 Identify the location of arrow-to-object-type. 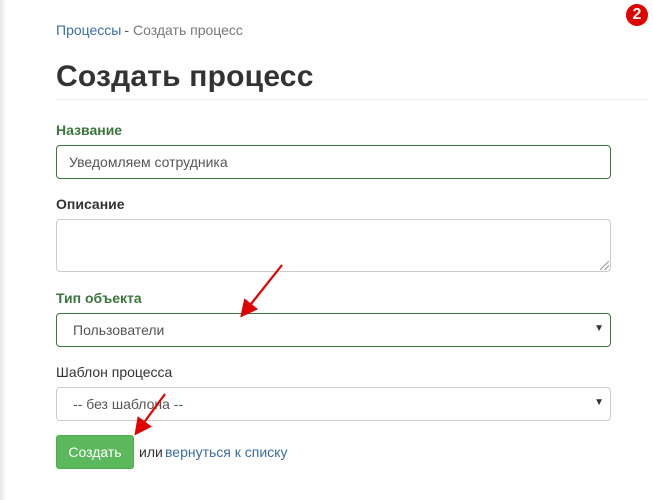
(261, 291).